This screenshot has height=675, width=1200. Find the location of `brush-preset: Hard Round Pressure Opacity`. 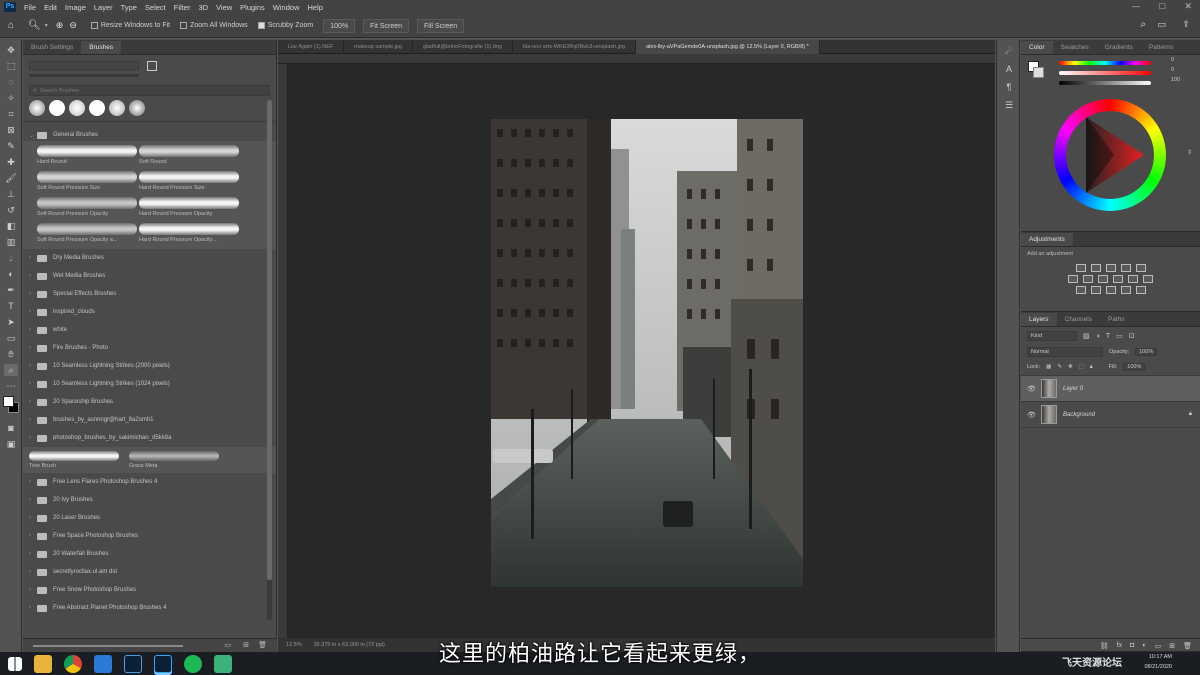

brush-preset: Hard Round Pressure Opacity is located at coordinates (189, 207).